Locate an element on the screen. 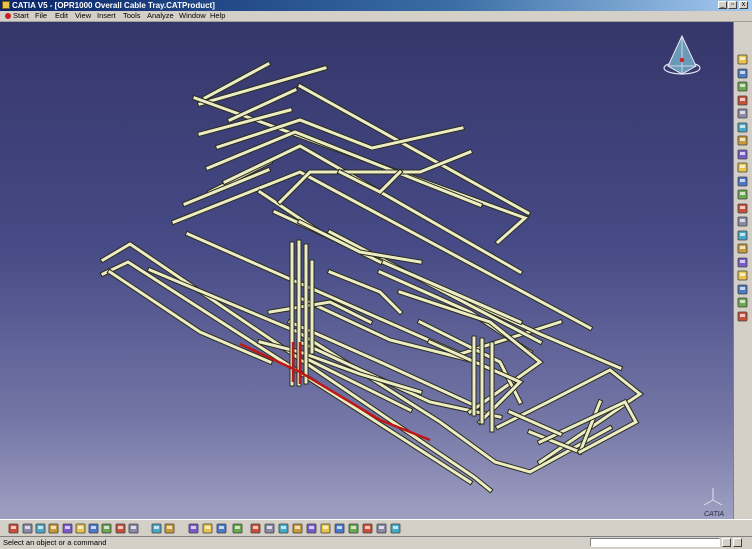 The image size is (752, 549). swap-space-icon is located at coordinates (381, 528).